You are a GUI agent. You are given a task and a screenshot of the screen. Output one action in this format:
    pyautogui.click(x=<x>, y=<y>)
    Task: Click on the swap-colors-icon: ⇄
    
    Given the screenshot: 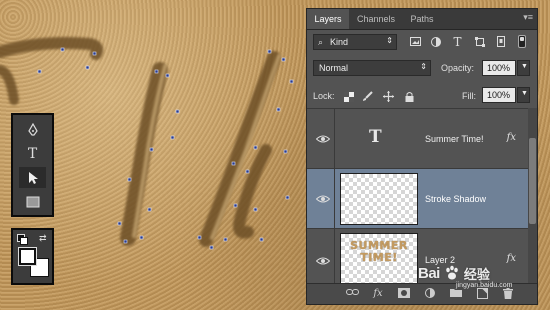 What is the action you would take?
    pyautogui.click(x=43, y=238)
    